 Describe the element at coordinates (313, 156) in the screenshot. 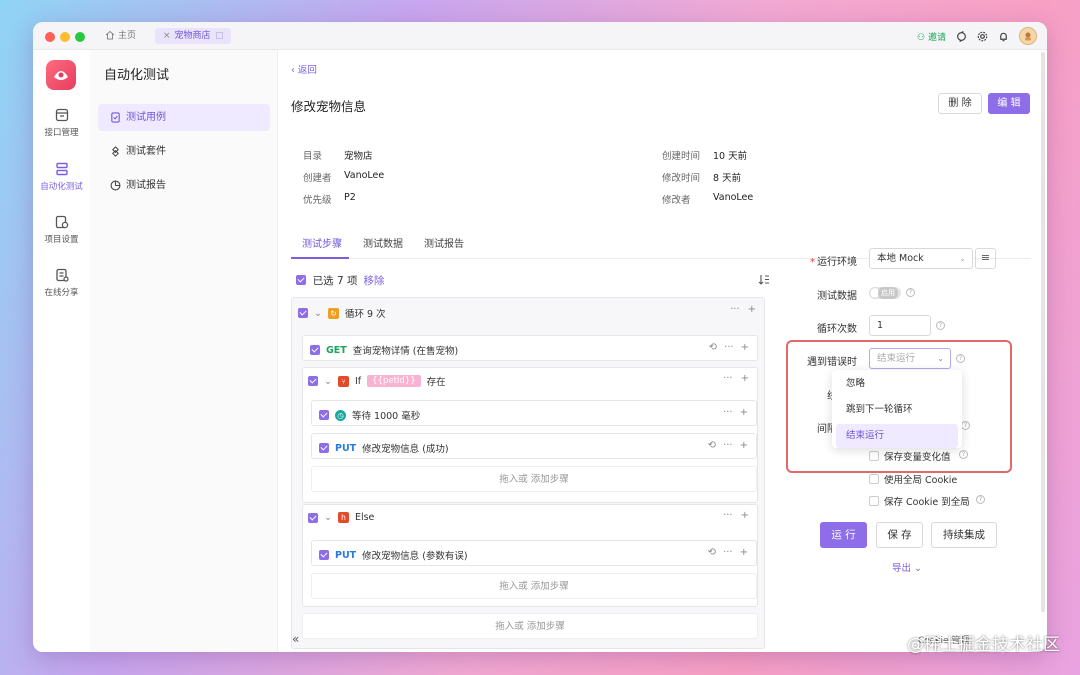

I see `meta-label: 目录` at that location.